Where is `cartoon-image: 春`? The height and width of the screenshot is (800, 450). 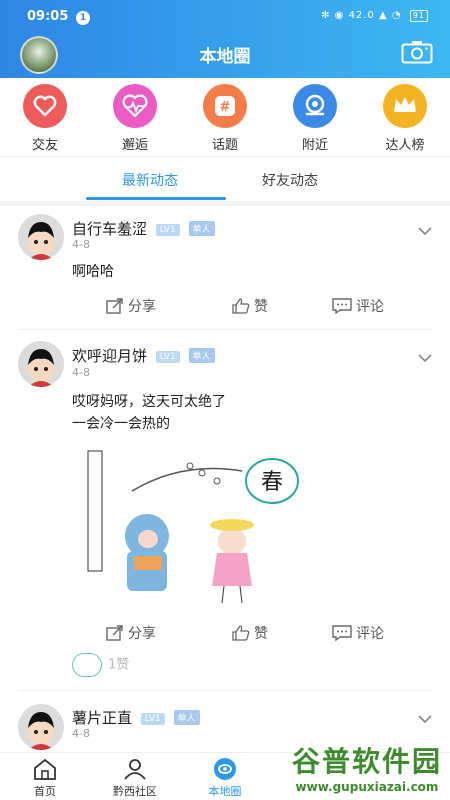 cartoon-image: 春 is located at coordinates (197, 526).